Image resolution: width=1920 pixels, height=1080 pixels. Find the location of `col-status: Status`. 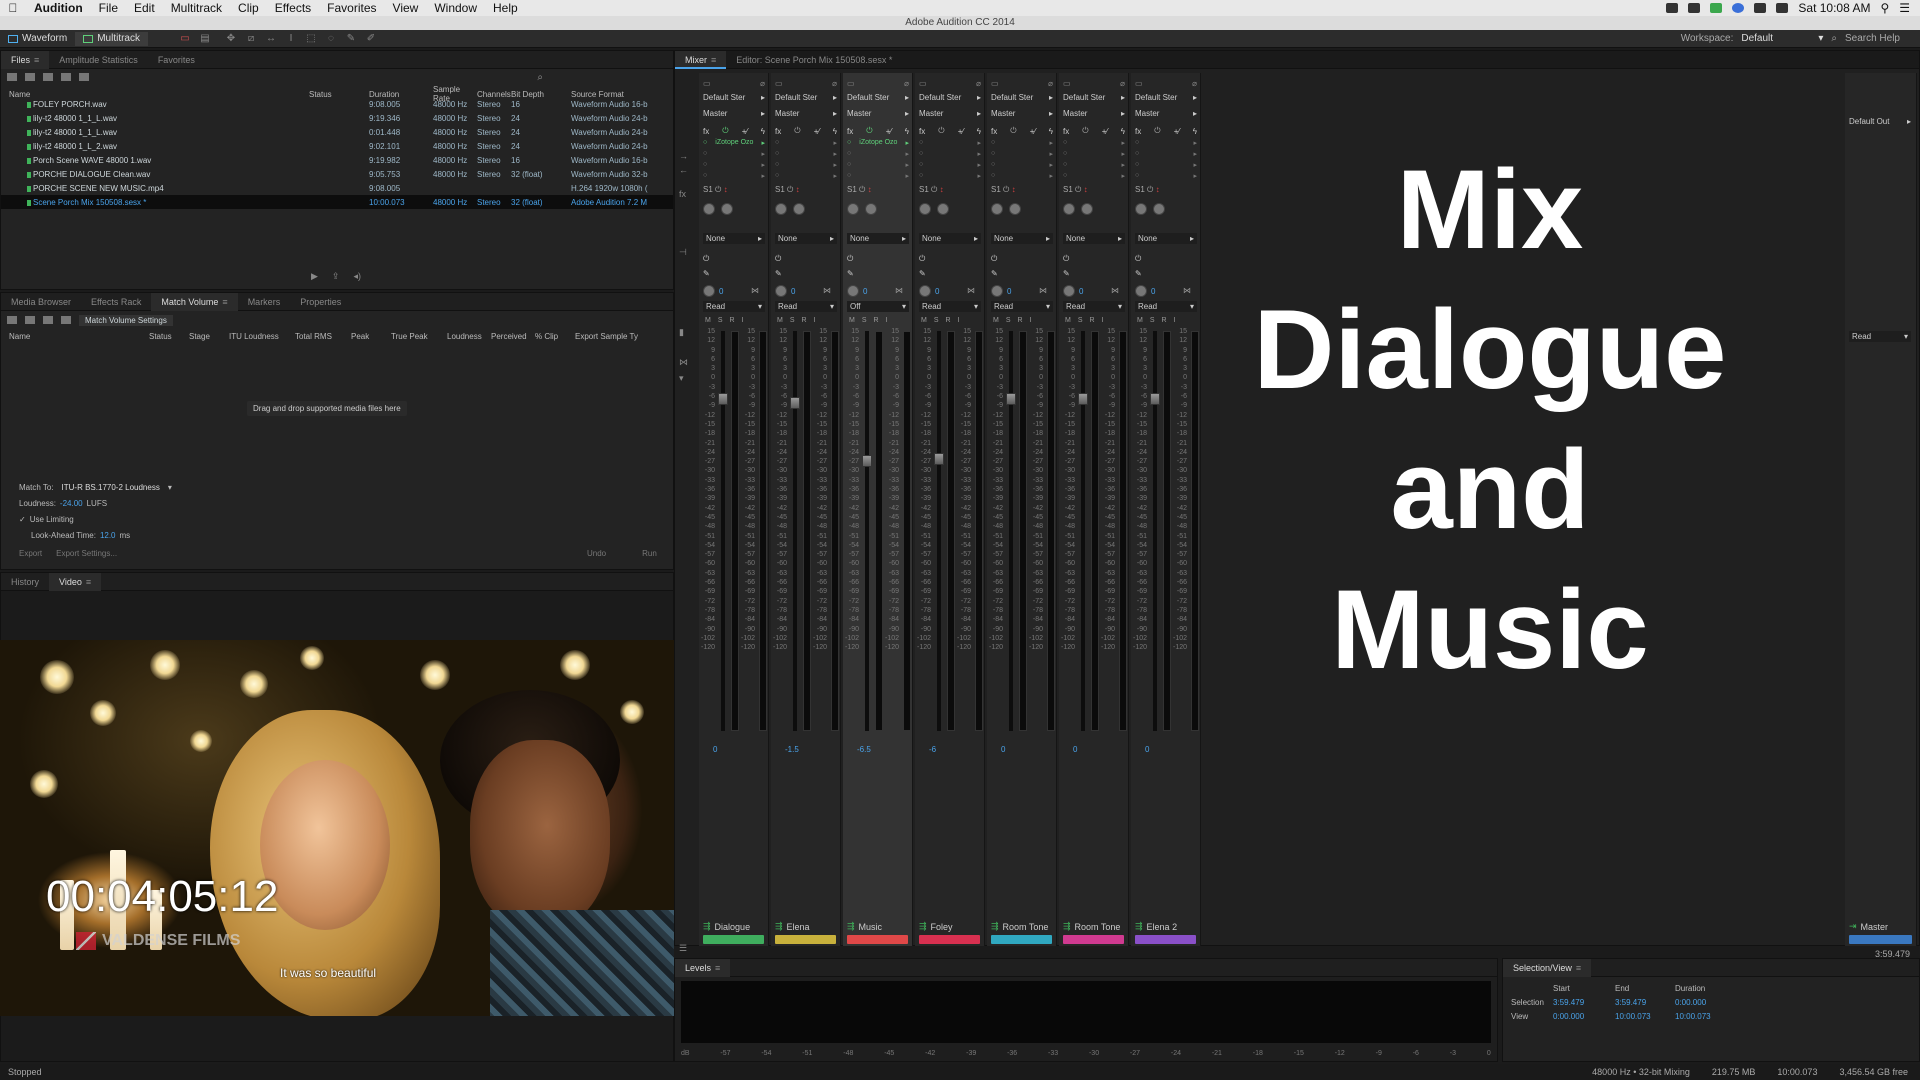

col-status: Status is located at coordinates (169, 336).